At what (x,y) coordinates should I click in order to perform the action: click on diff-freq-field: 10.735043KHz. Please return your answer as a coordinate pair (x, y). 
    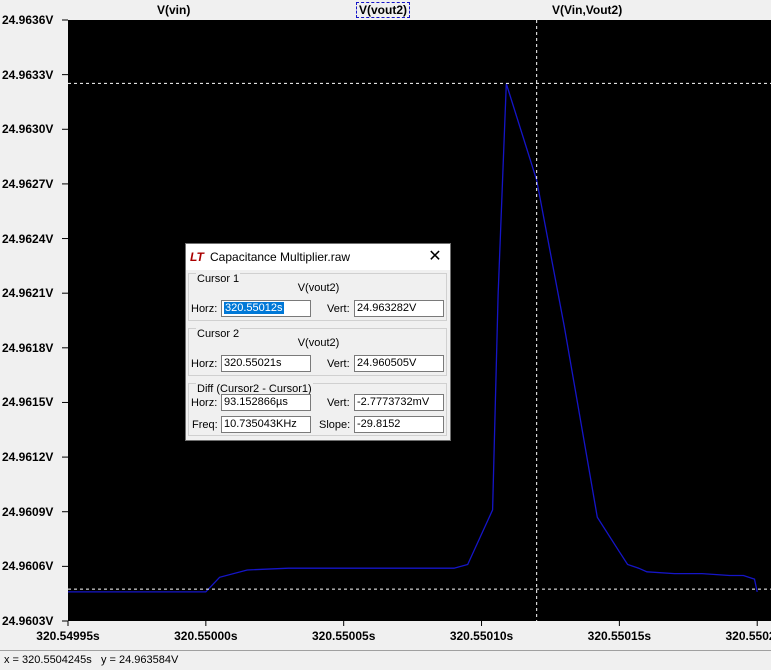
    Looking at the image, I should click on (266, 424).